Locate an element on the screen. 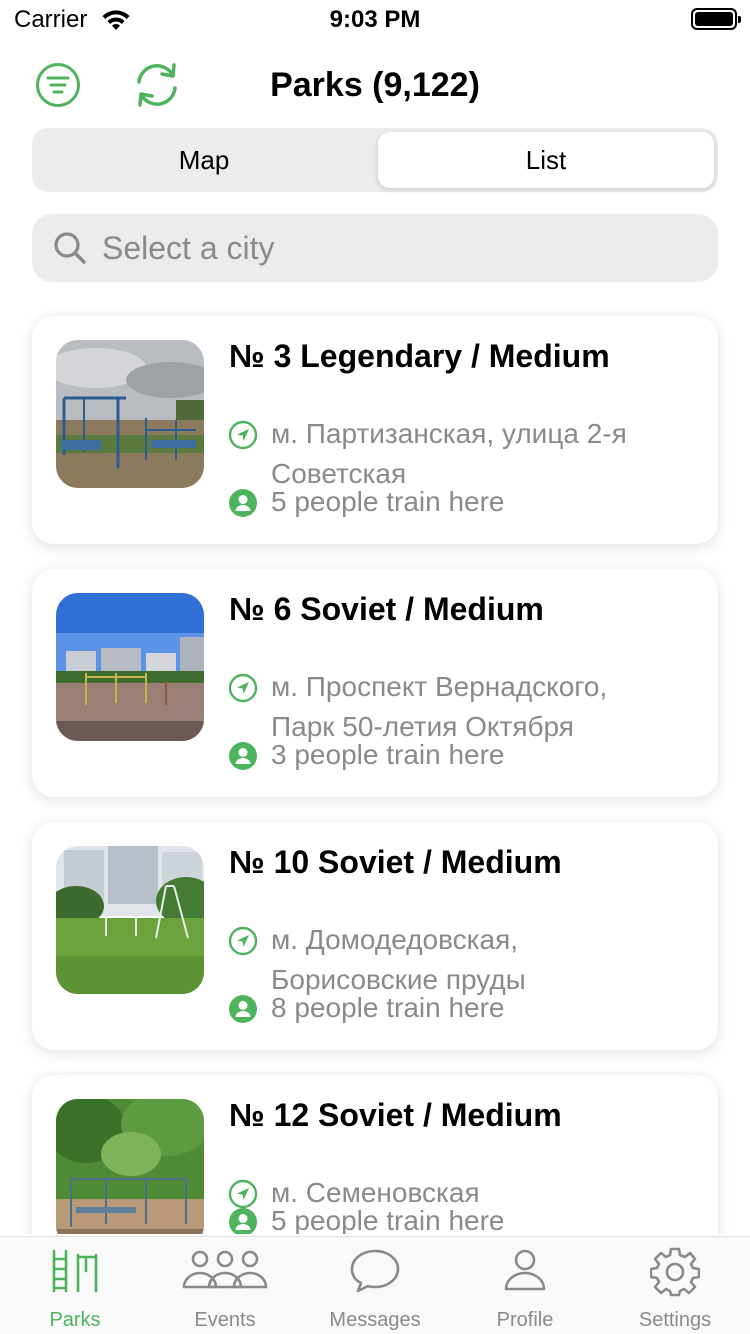 The height and width of the screenshot is (1334, 750). tab-profile: Profile is located at coordinates (525, 1285).